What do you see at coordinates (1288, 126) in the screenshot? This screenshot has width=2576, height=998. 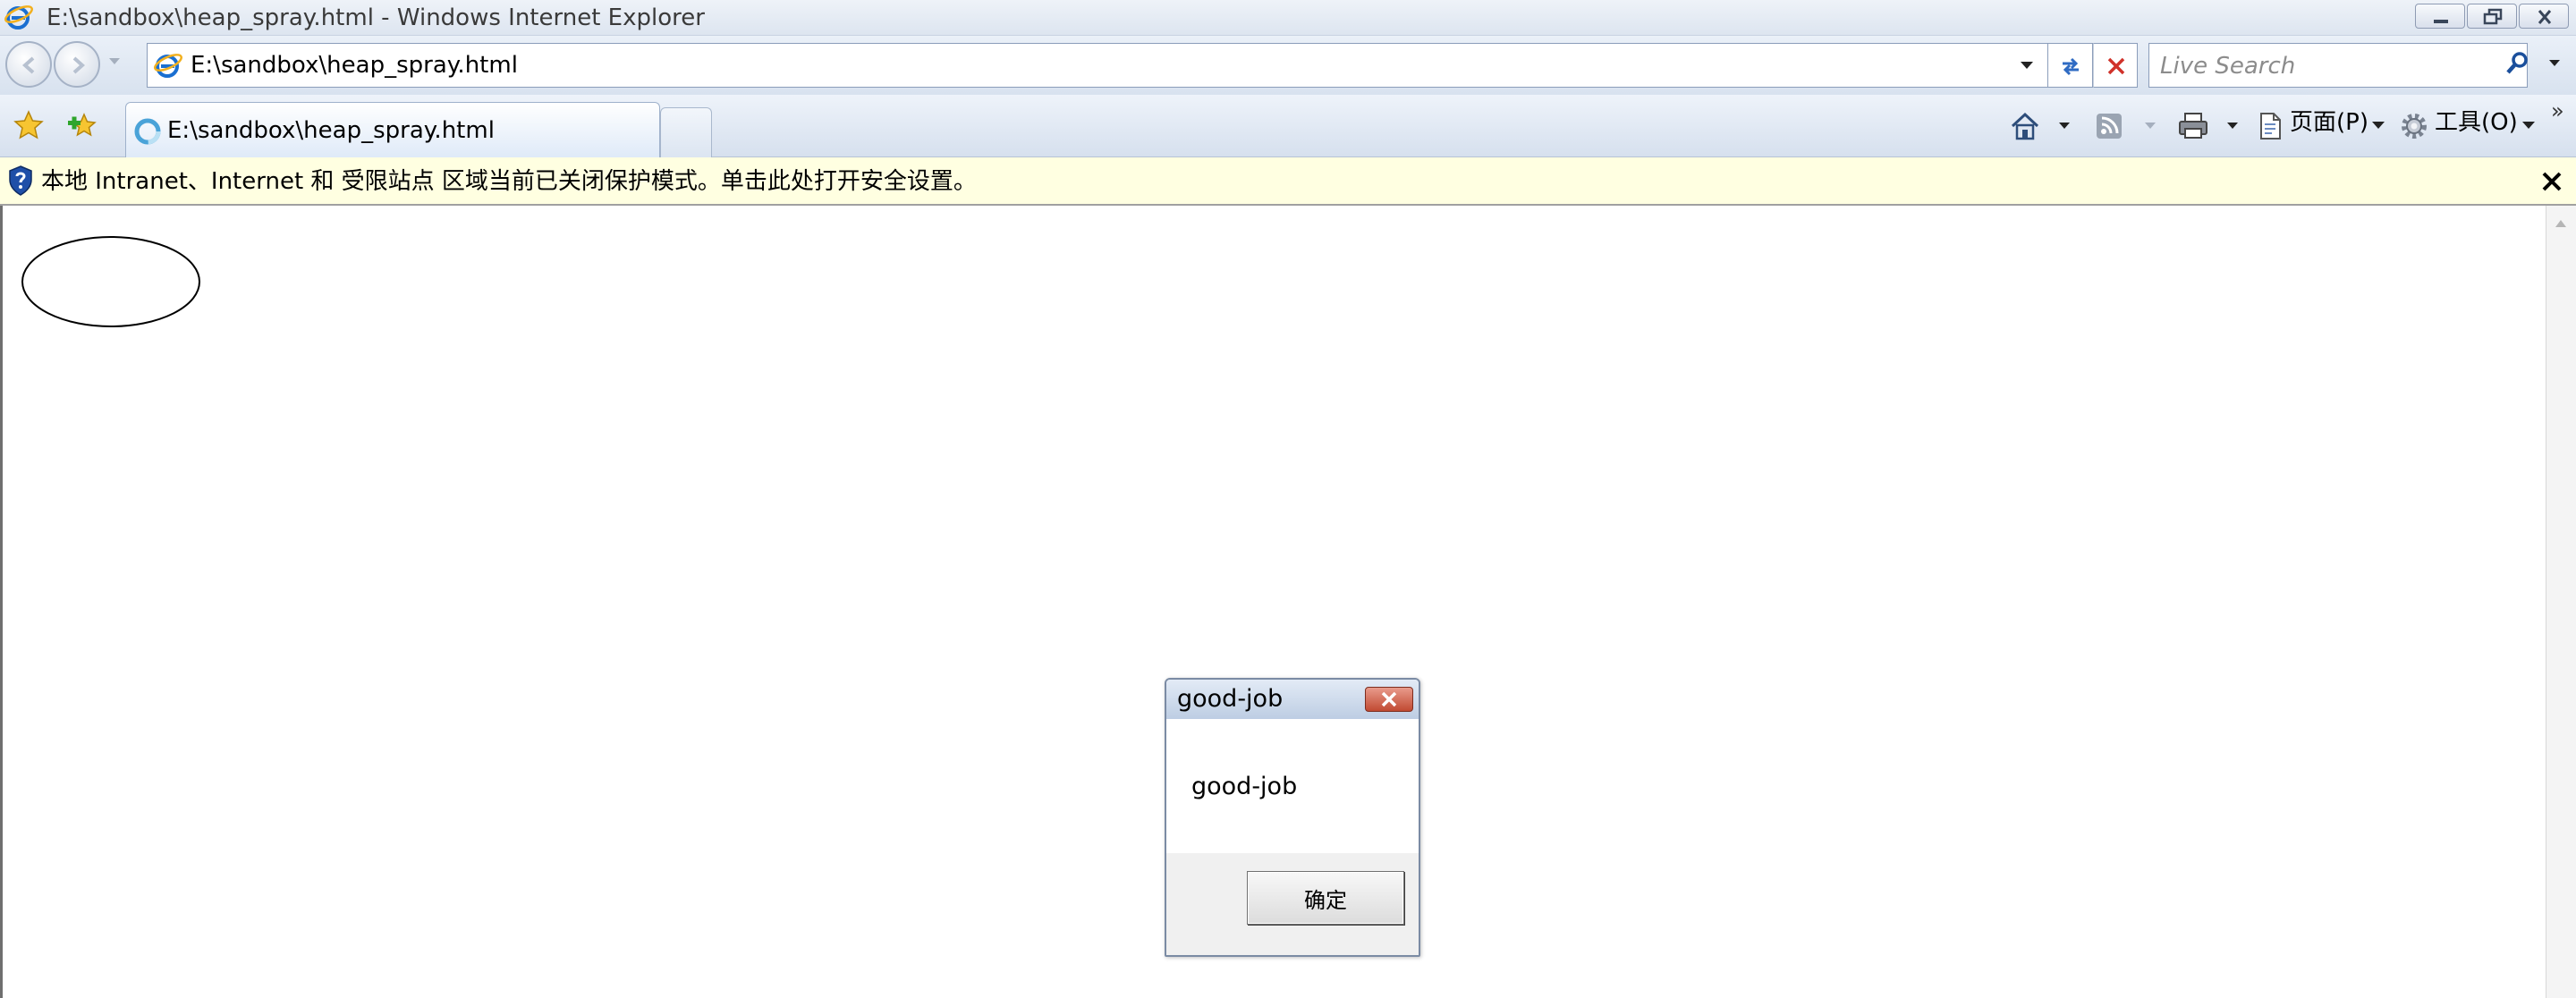 I see `tab-bar: E:\sandbox\heap_spray.html 页面(P) 工具(O) »` at bounding box center [1288, 126].